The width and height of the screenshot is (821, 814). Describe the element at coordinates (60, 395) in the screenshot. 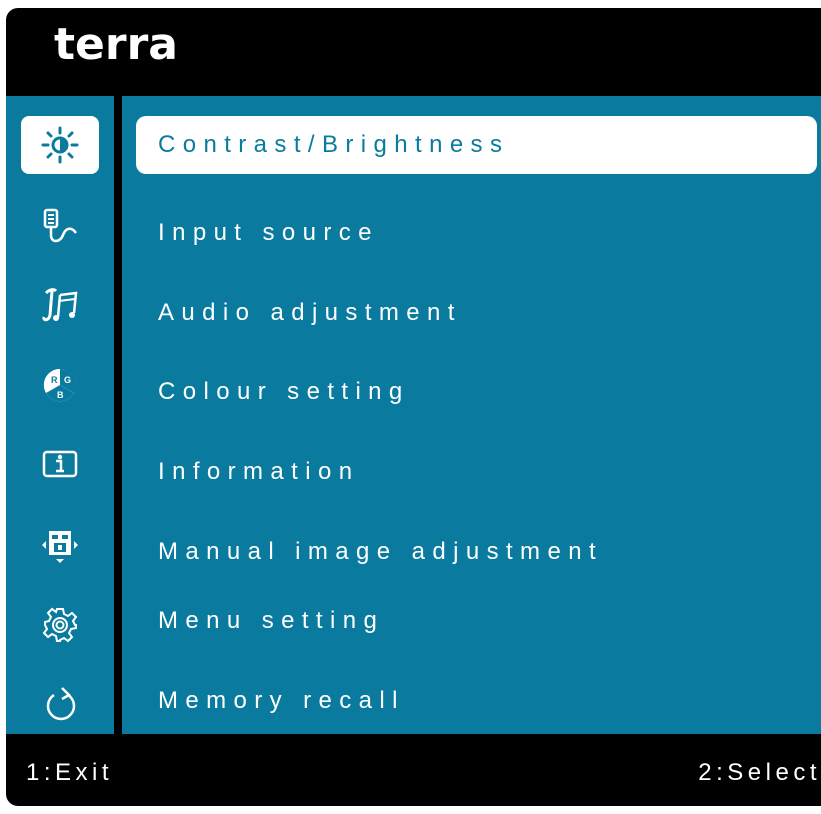

I see `svg-text: B` at that location.